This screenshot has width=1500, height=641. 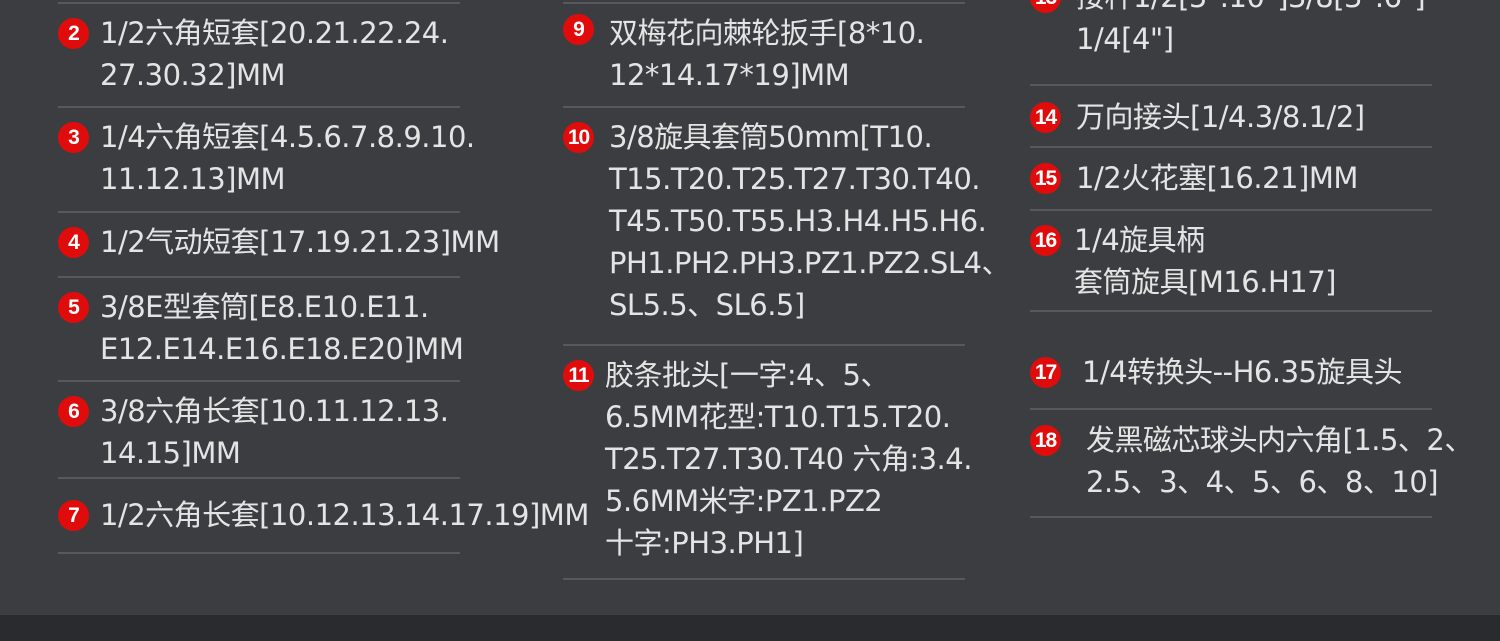 I want to click on item-description: 1/4转换头--H6.35旋具头, so click(x=1242, y=372).